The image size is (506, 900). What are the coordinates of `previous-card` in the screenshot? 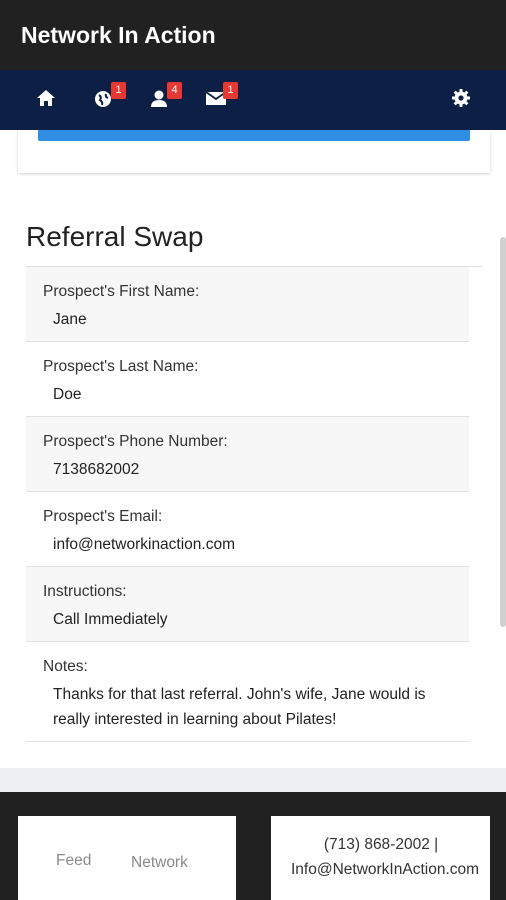 It's located at (254, 151).